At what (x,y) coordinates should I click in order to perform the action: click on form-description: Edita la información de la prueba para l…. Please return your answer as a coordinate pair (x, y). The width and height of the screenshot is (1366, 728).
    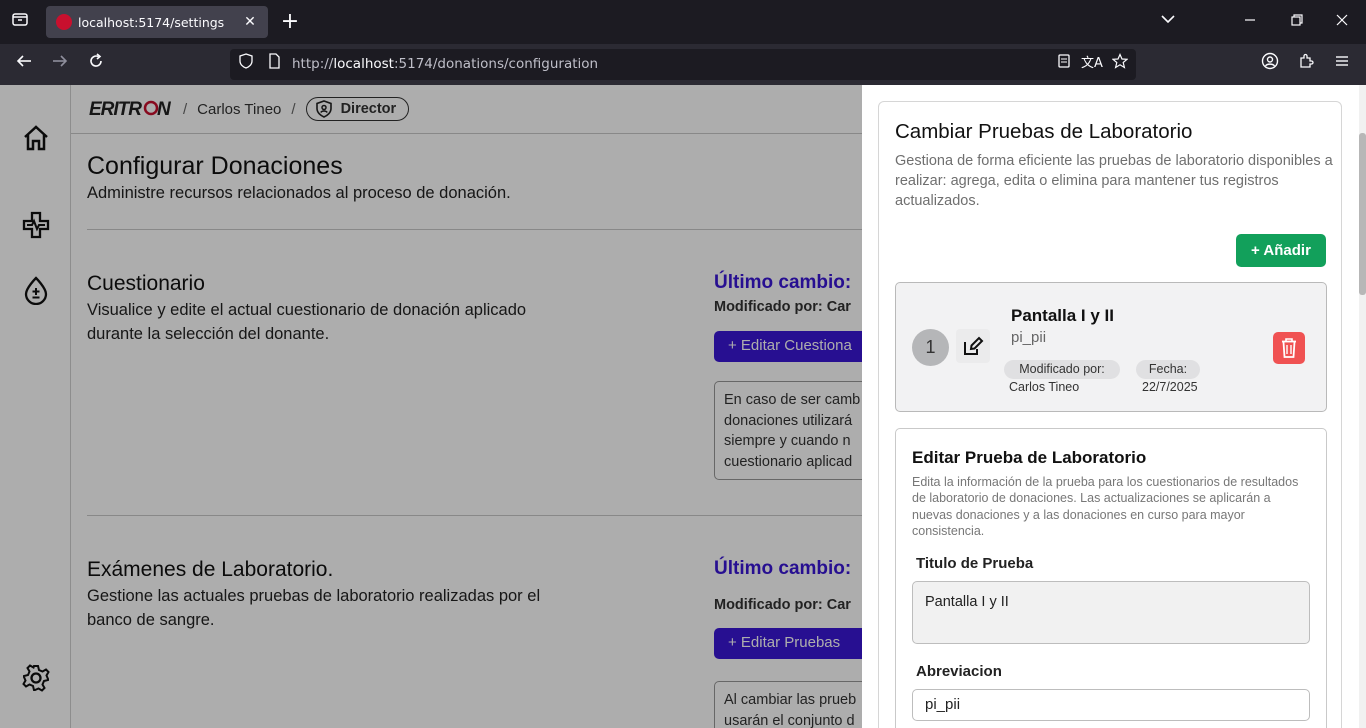
    Looking at the image, I should click on (1105, 506).